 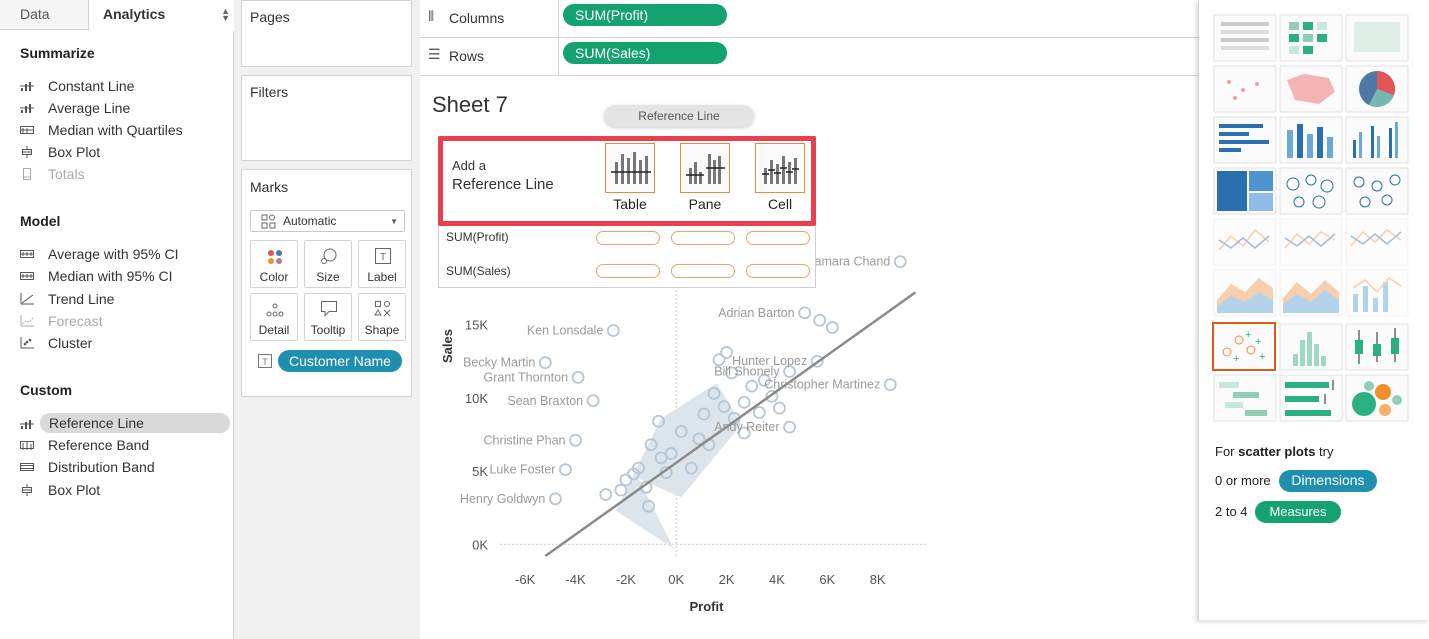 I want to click on item-average-line: Average Line, so click(x=75, y=108).